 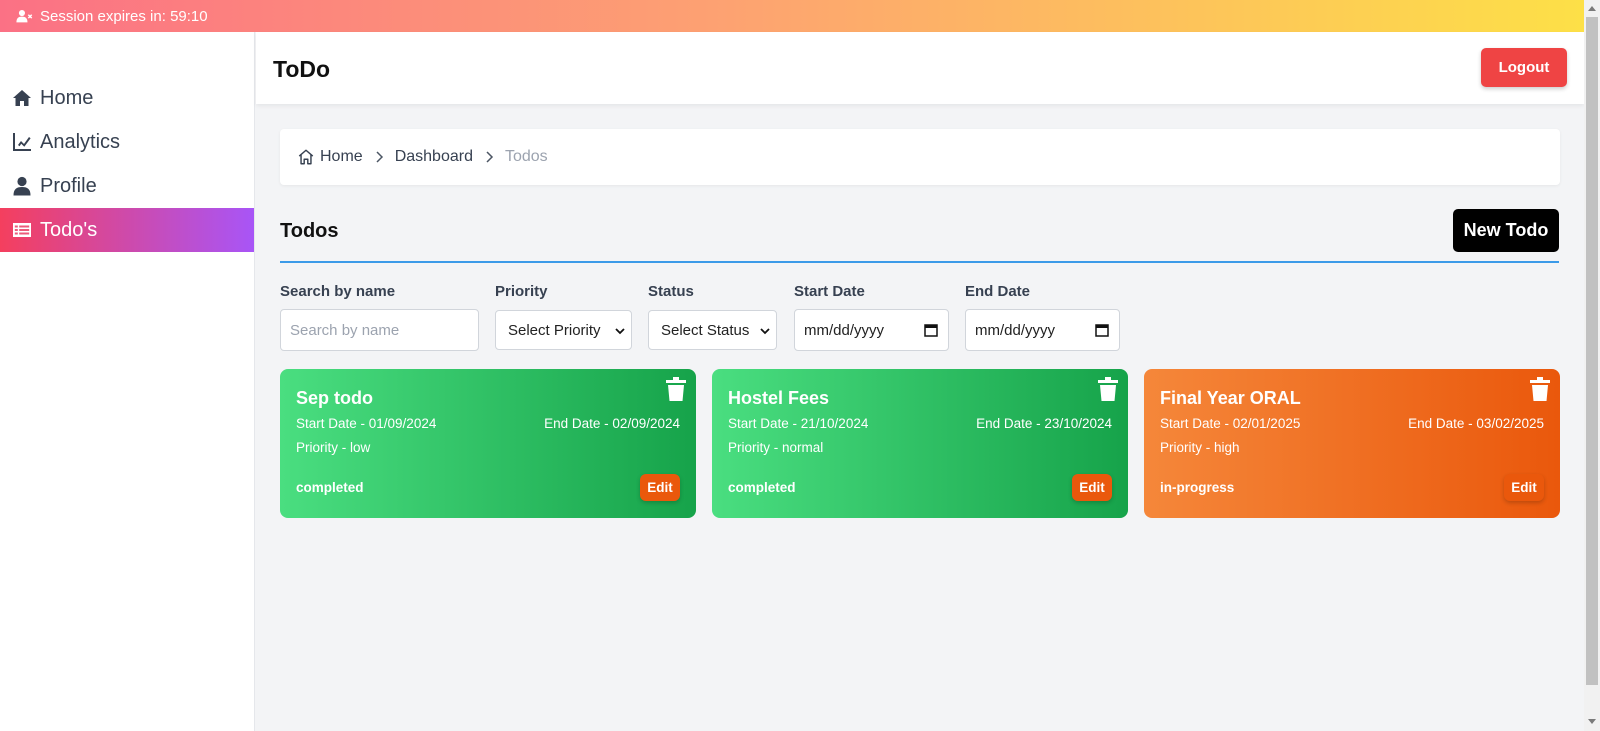 What do you see at coordinates (919, 262) in the screenshot?
I see `section-divider` at bounding box center [919, 262].